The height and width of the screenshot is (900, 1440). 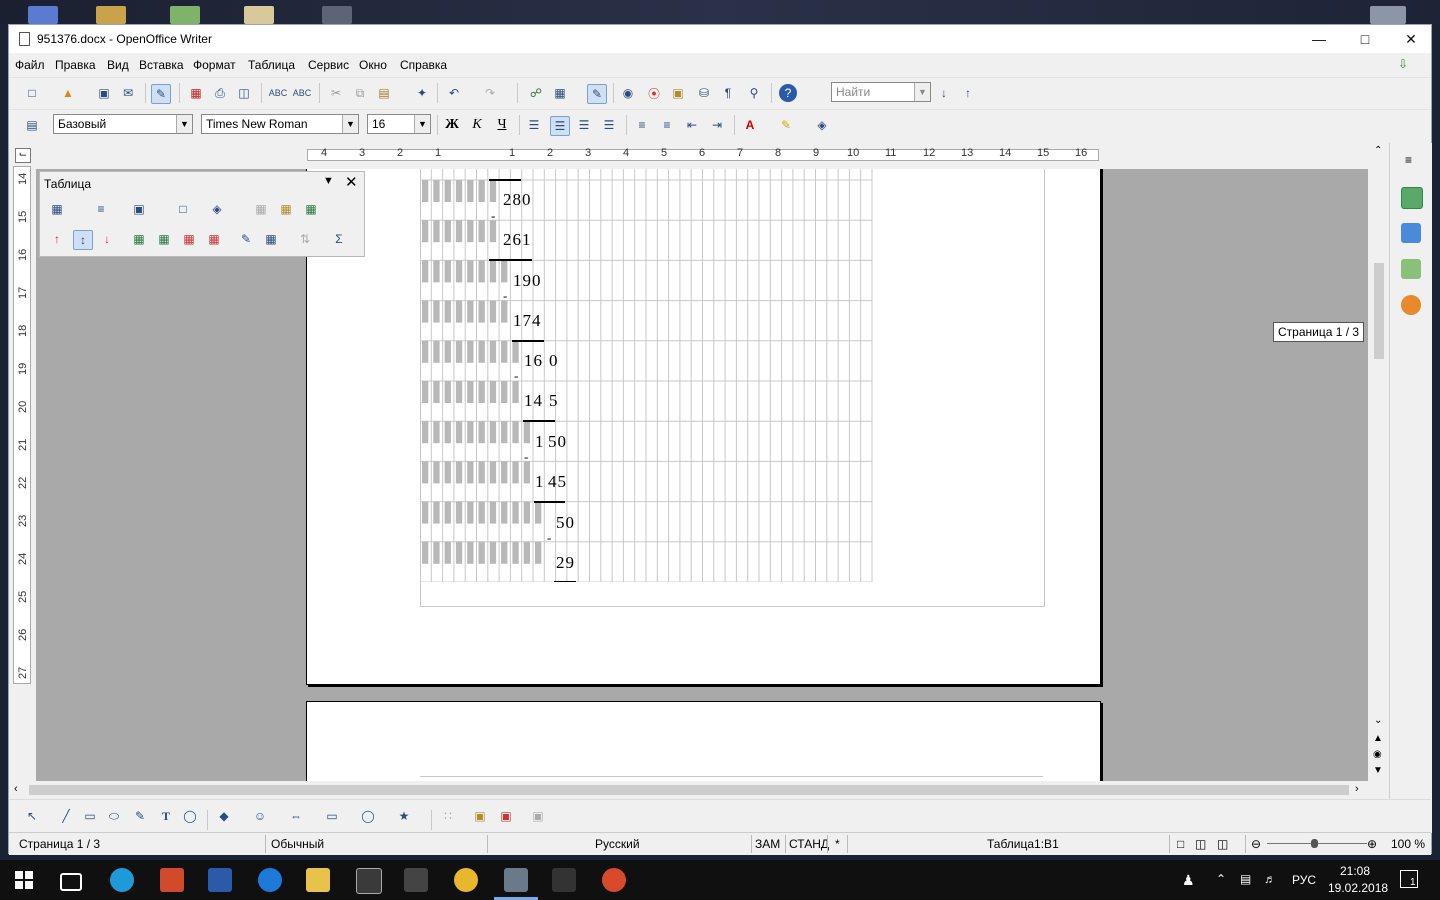 What do you see at coordinates (1358, 888) in the screenshot?
I see `clock-date: 19.02.2018` at bounding box center [1358, 888].